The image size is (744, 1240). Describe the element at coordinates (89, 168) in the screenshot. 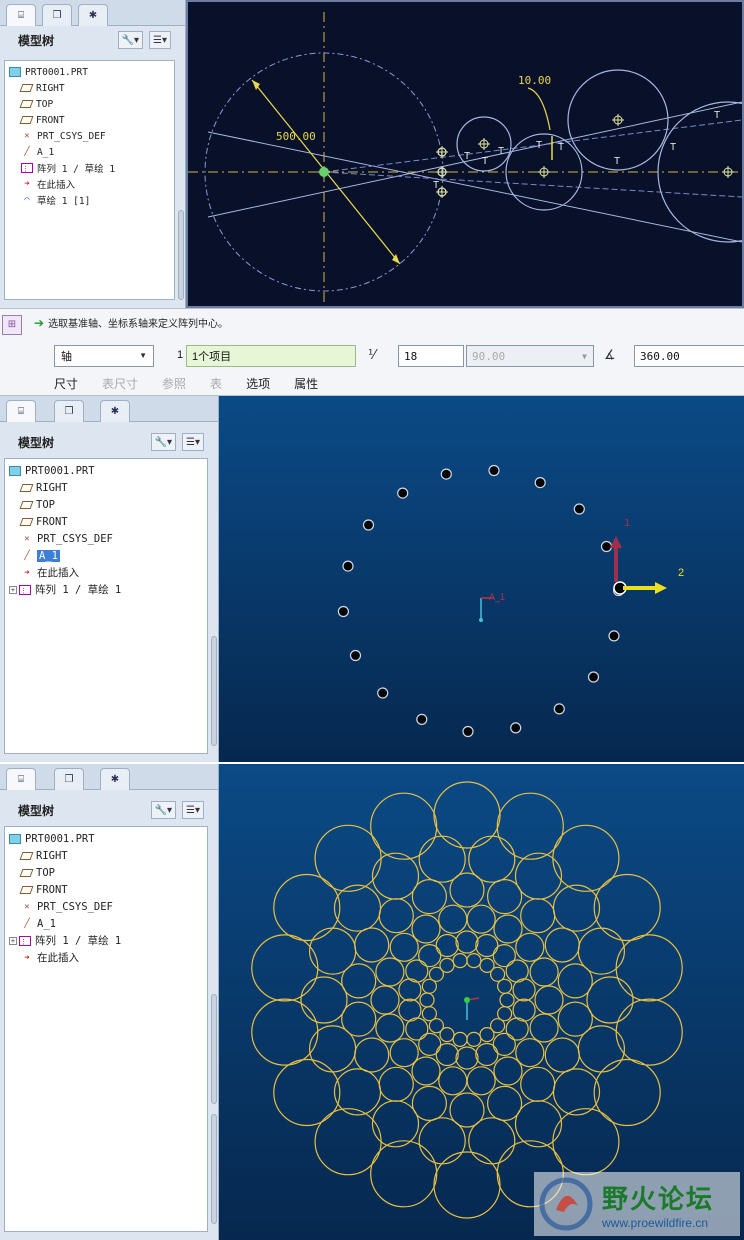

I see `tree-node: ⋮⋮ 阵列 1 / 草绘 1` at that location.